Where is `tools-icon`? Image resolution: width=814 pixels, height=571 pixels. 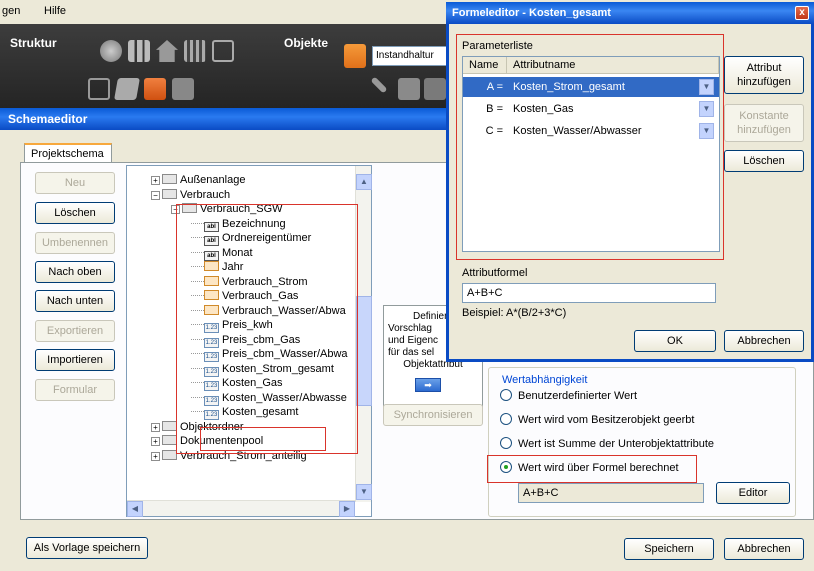
tools-icon is located at coordinates (379, 85).